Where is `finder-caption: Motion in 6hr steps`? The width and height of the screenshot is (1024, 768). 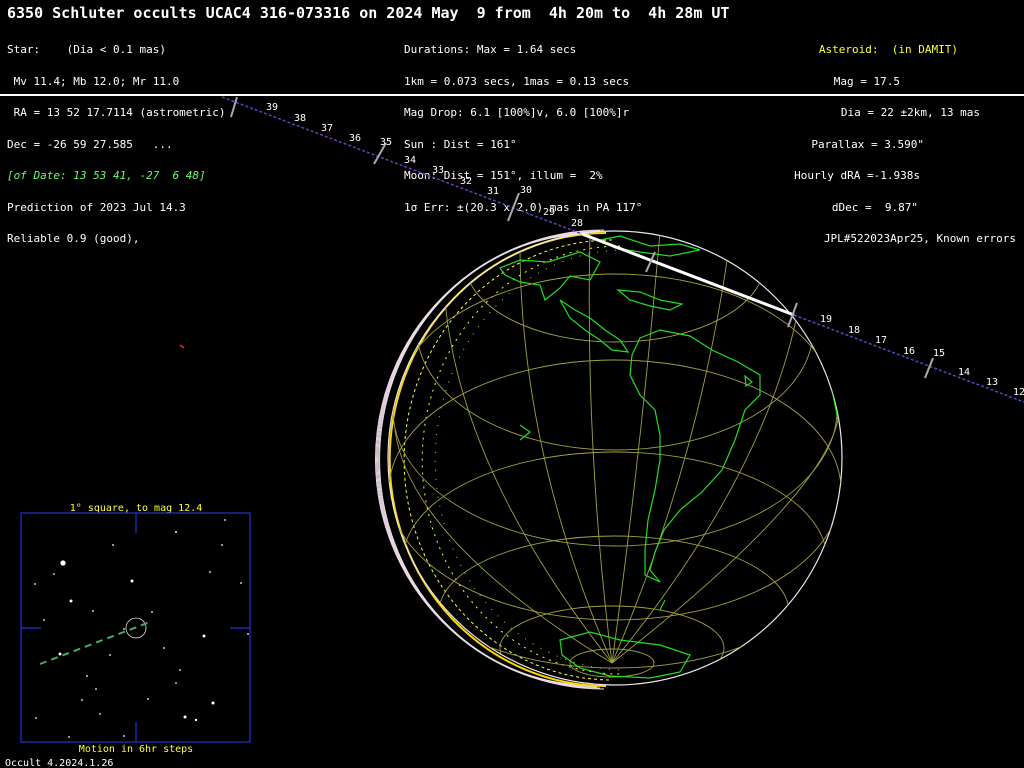
finder-caption: Motion in 6hr steps is located at coordinates (136, 749).